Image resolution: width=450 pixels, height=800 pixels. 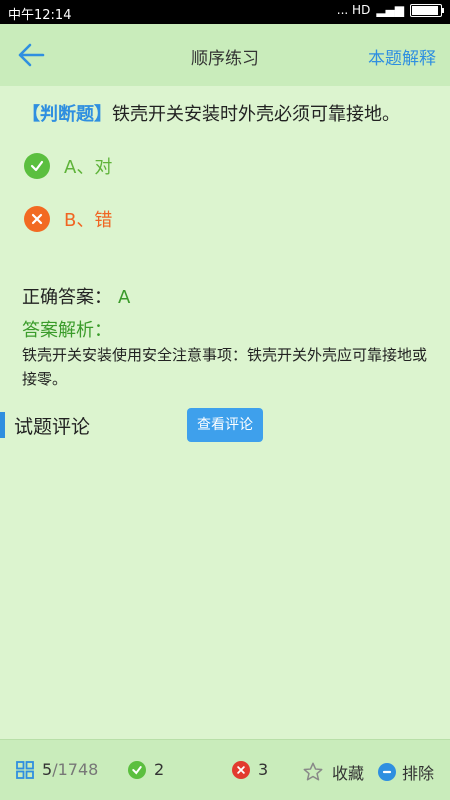 I want to click on correct-count: 2, so click(x=146, y=769).